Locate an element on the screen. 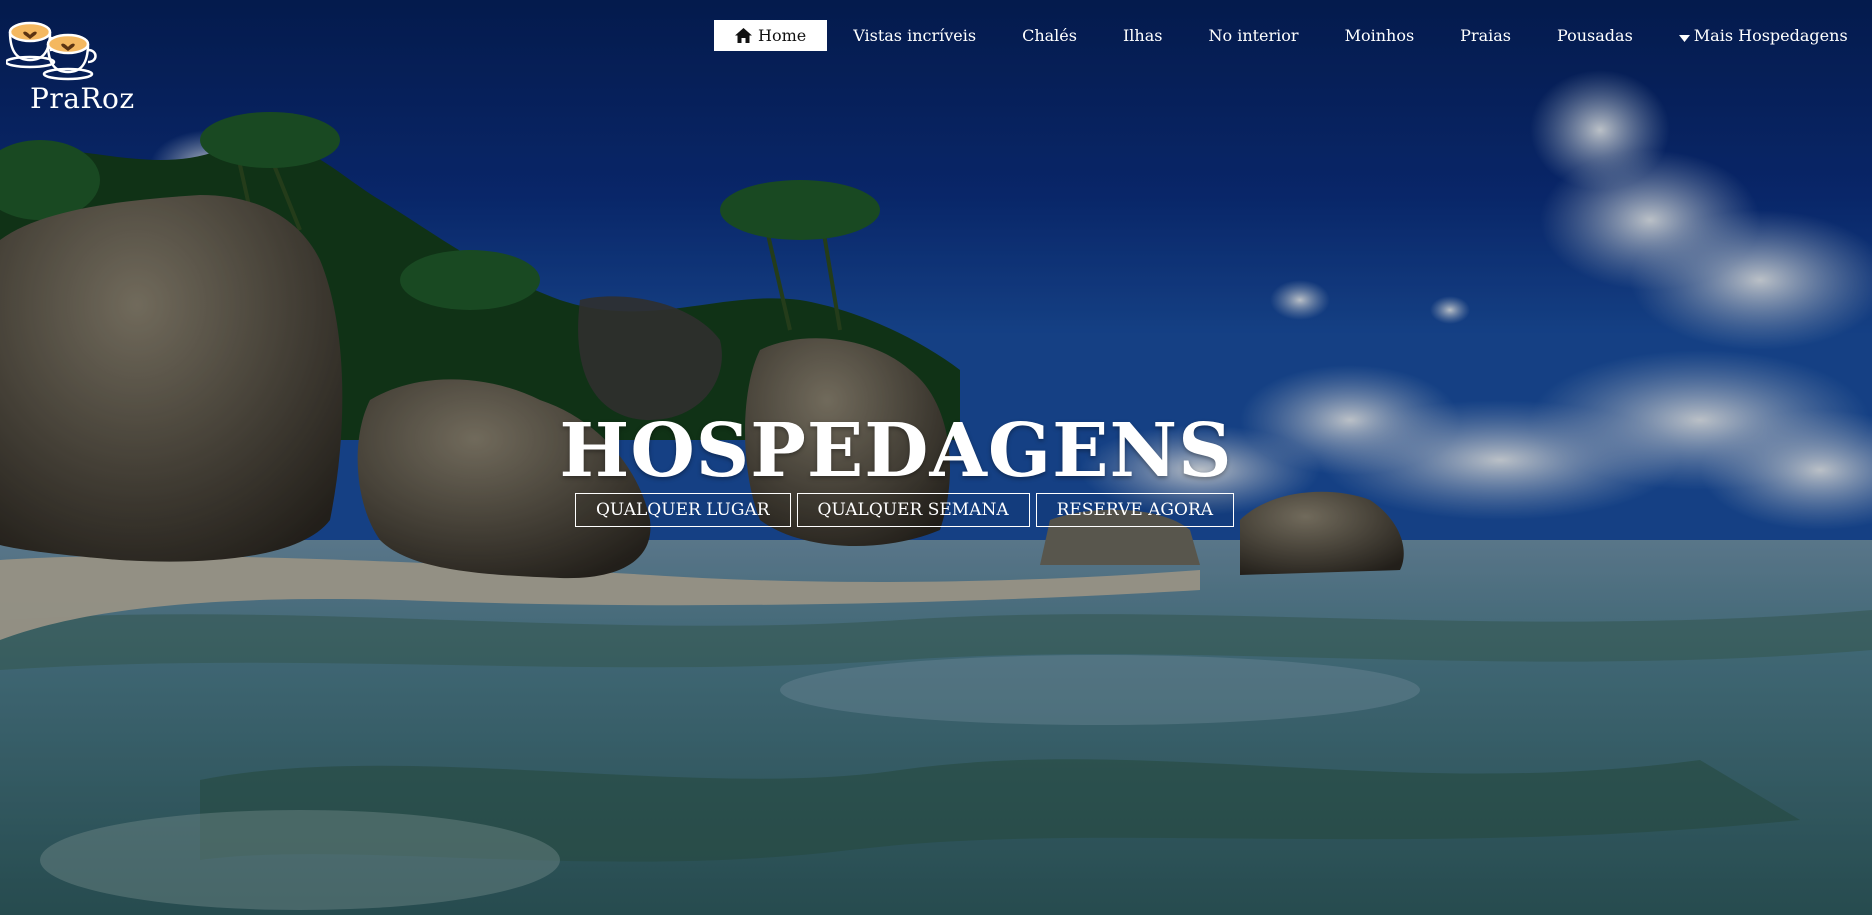 The image size is (1872, 915). nav-item-vistas-incriveis: Vistas incríveis is located at coordinates (914, 35).